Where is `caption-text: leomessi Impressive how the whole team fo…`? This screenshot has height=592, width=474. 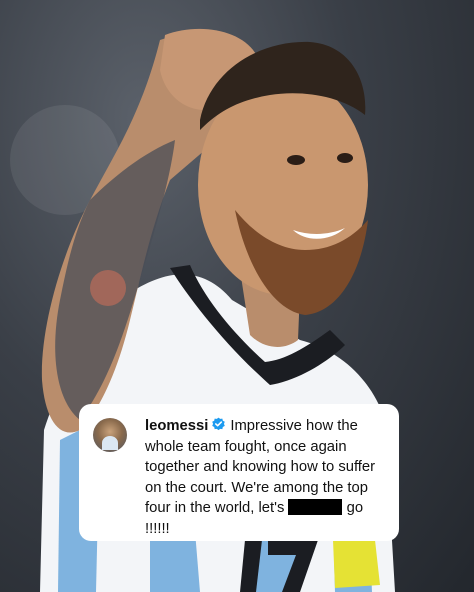
caption-text: leomessi Impressive how the whole team fo… is located at coordinates (265, 477).